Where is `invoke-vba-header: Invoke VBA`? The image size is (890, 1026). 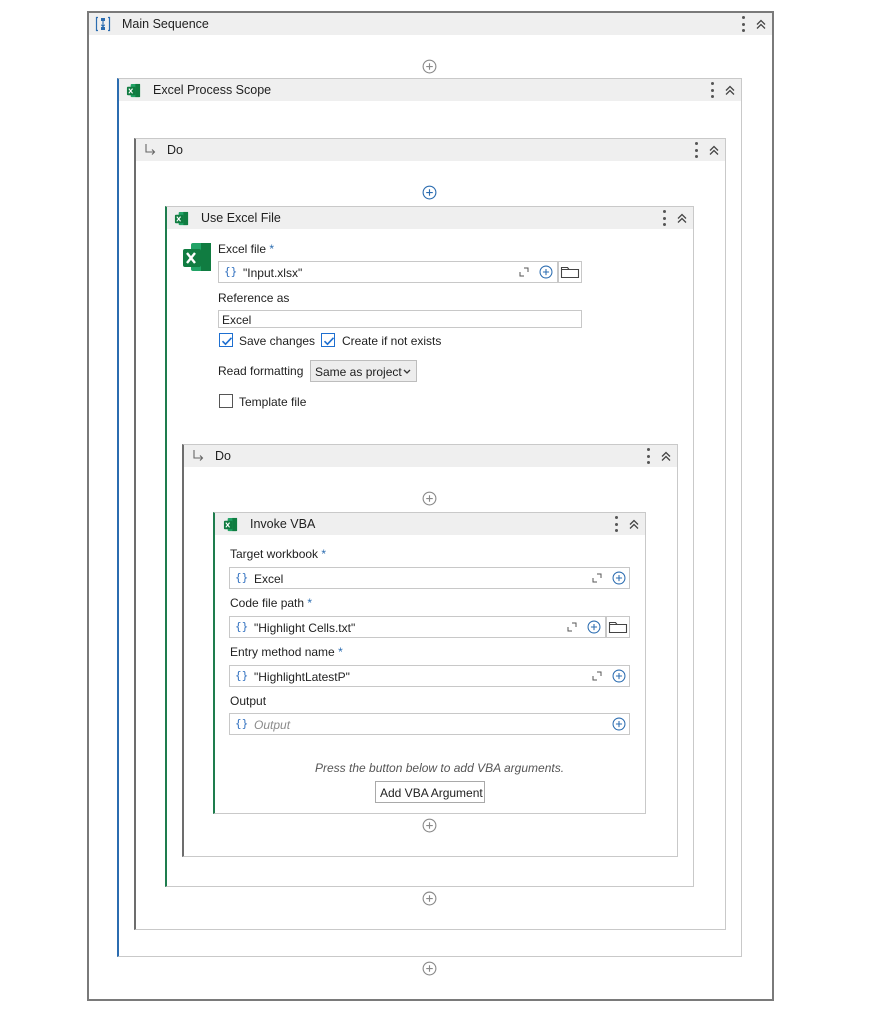
invoke-vba-header: Invoke VBA is located at coordinates (430, 524).